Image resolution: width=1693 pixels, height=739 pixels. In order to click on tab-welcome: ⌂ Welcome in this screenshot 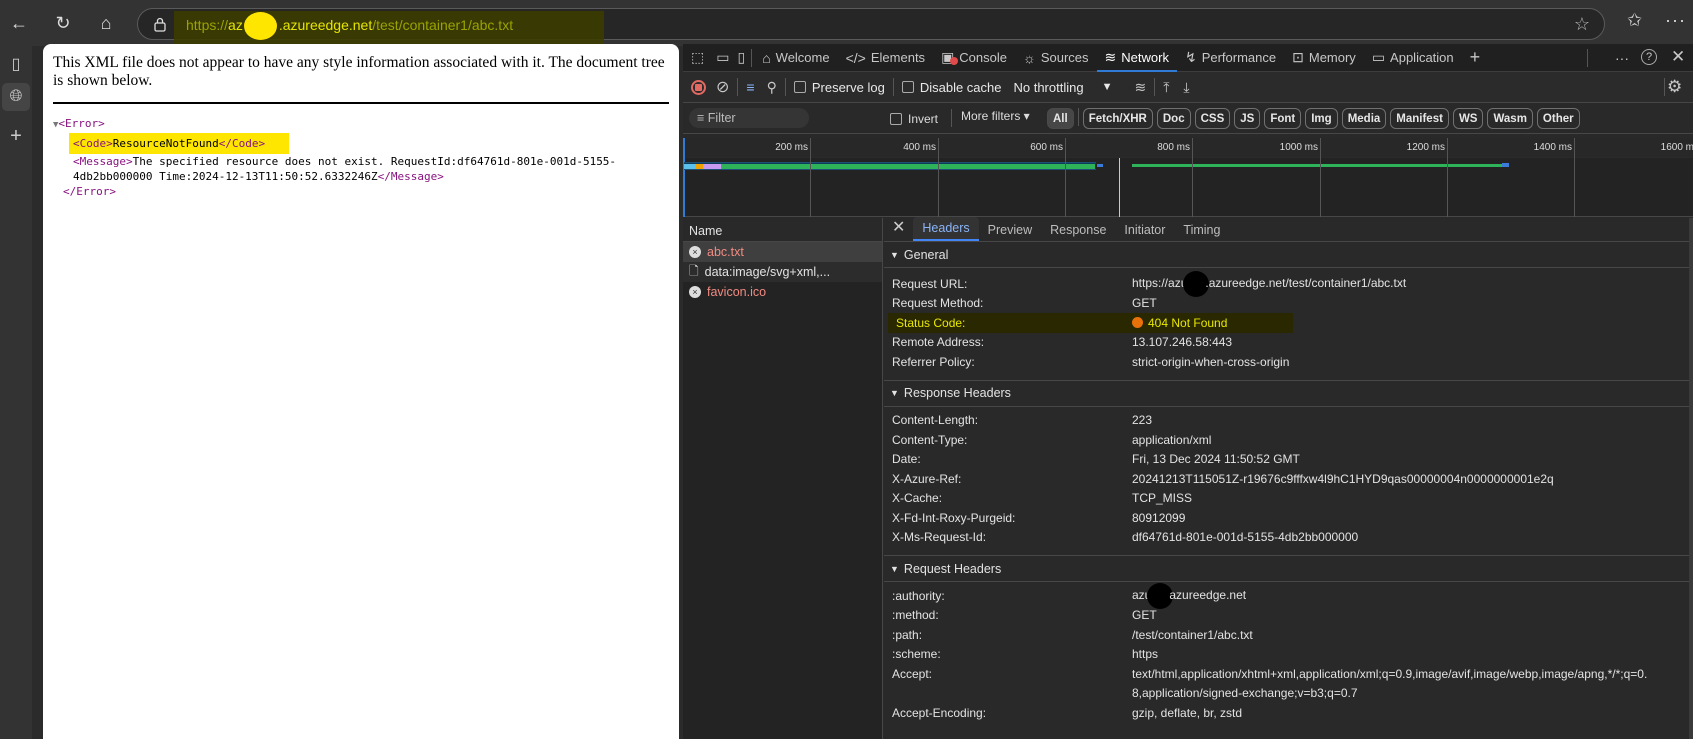, I will do `click(795, 58)`.